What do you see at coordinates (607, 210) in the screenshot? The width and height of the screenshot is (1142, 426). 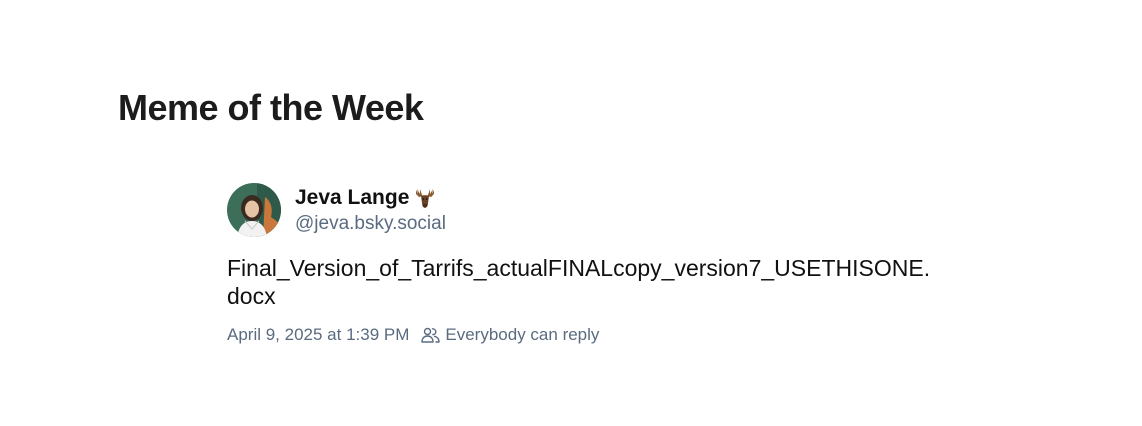 I see `post-header: Jeva Lange @jeva.bsky.social` at bounding box center [607, 210].